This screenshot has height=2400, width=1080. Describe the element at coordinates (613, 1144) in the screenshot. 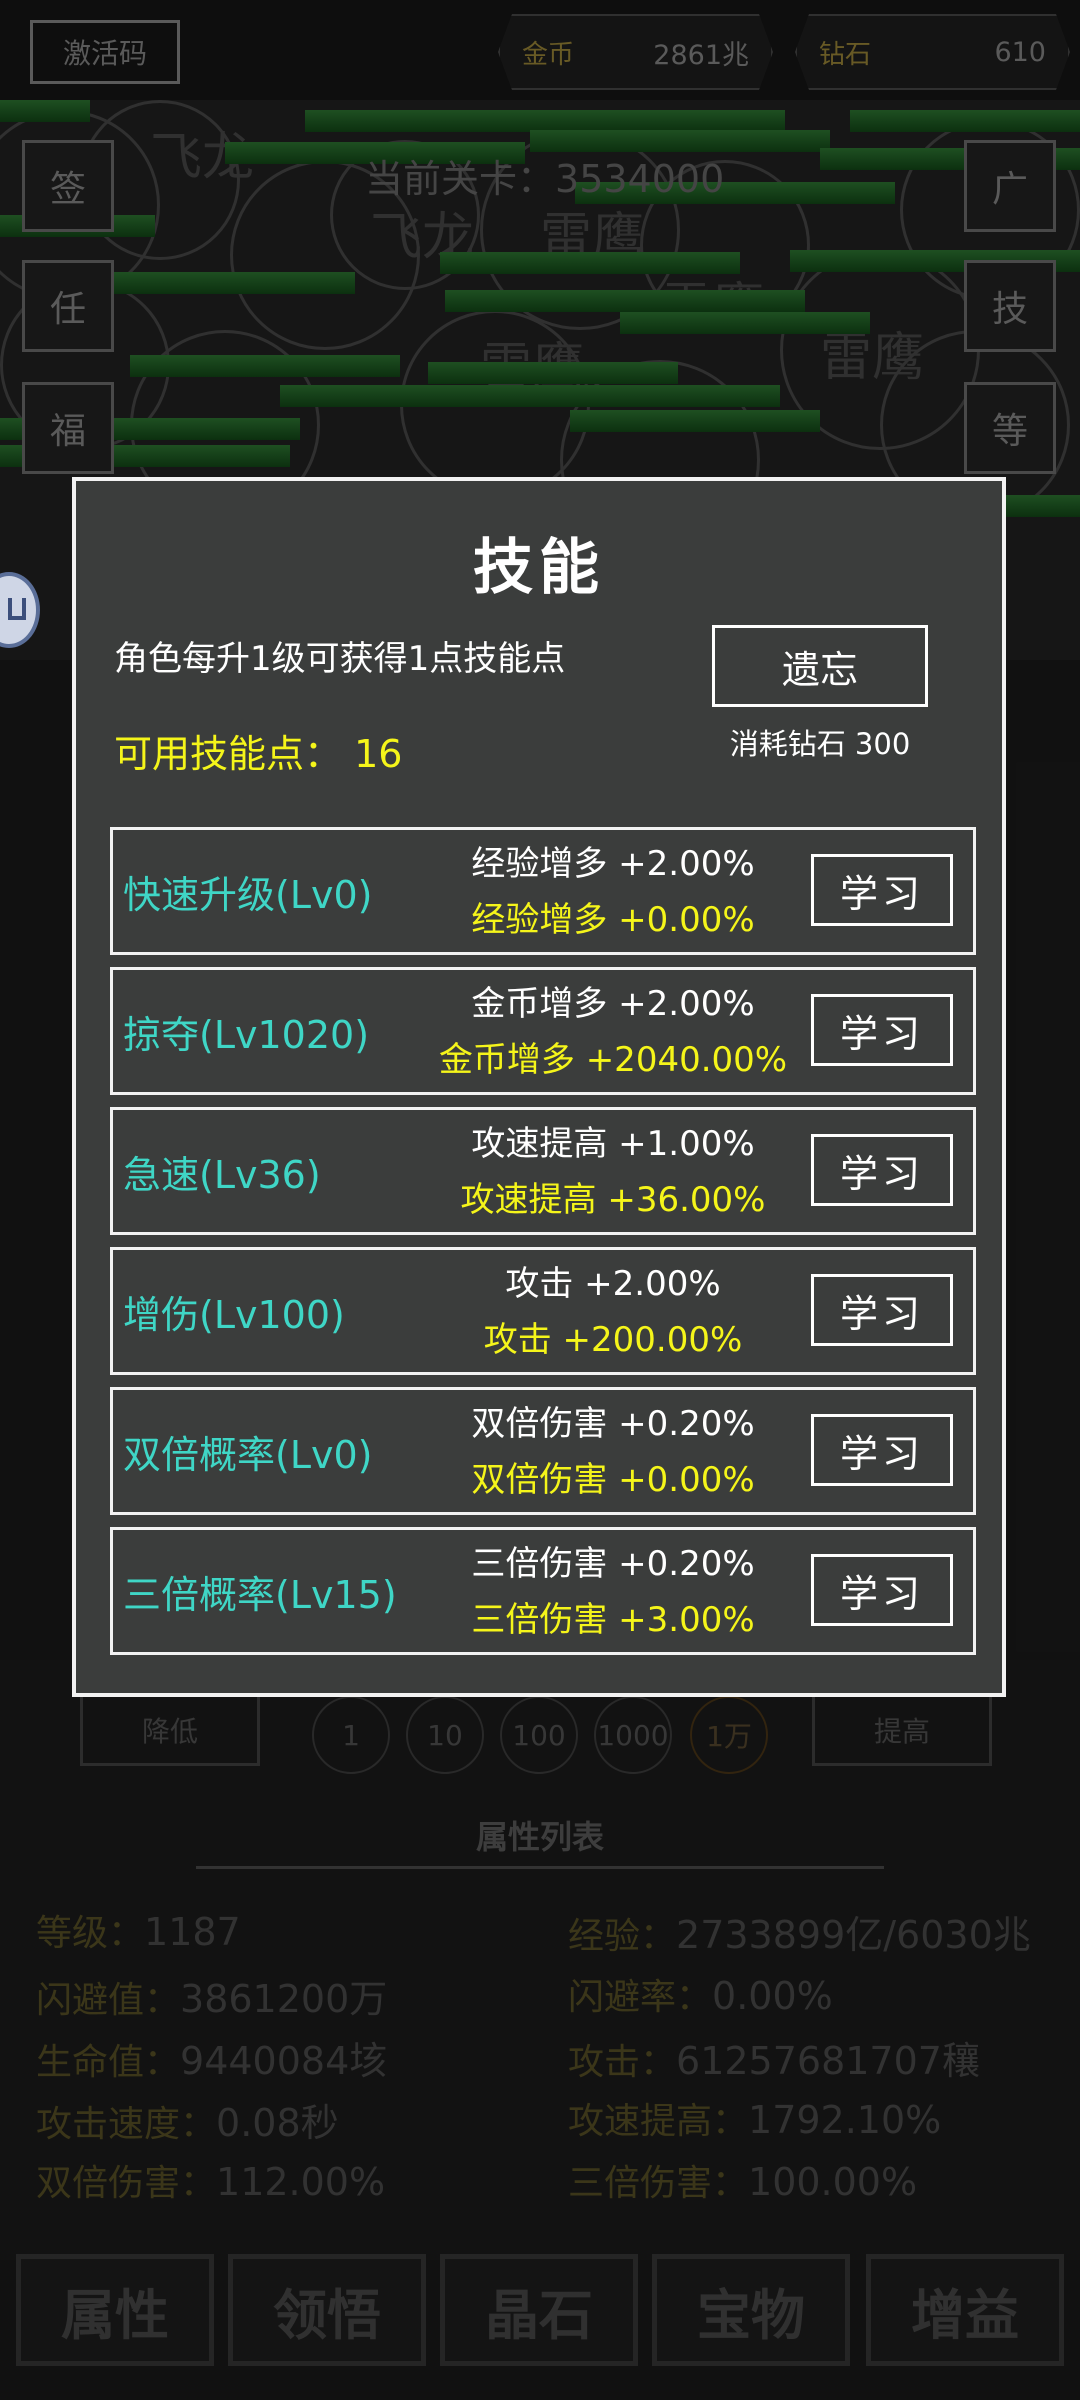

I see `skill-base-effect: 攻速提高 +1.00%` at that location.